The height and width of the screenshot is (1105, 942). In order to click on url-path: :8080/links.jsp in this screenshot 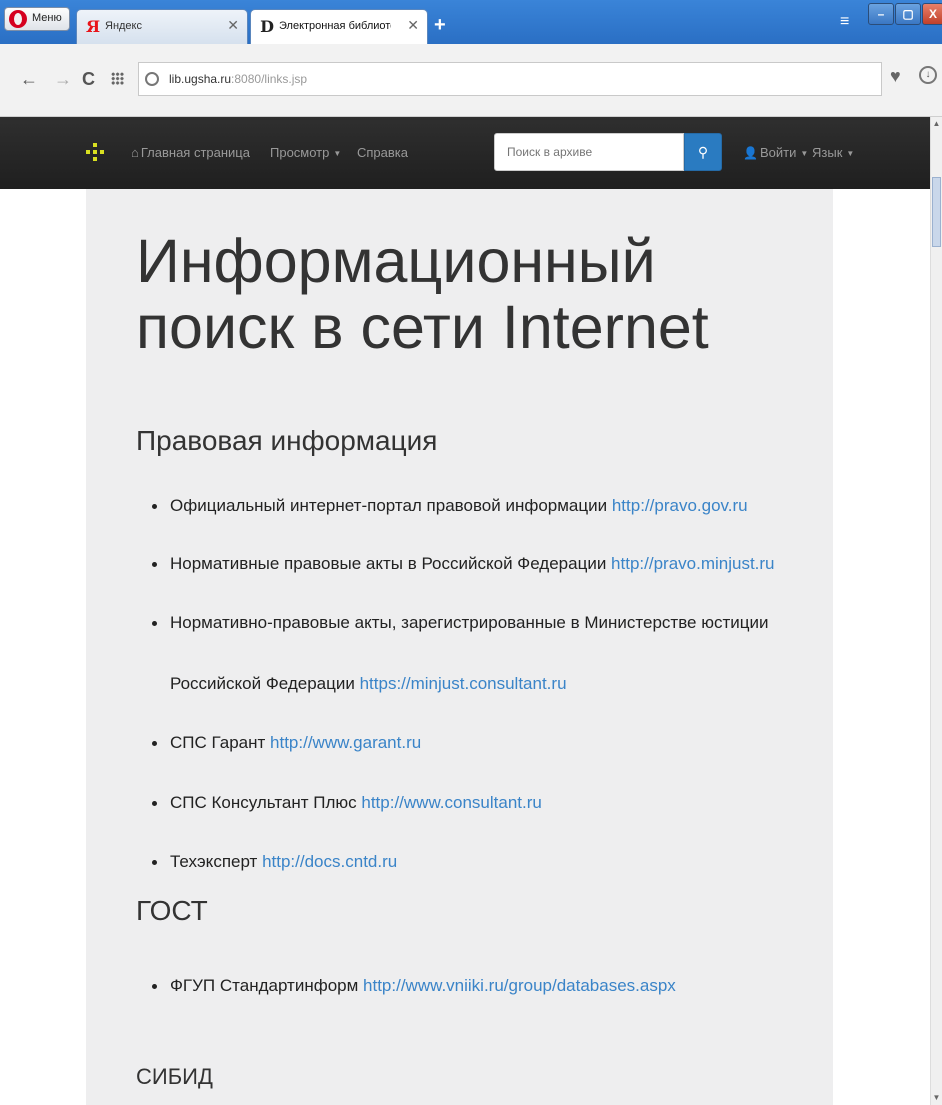, I will do `click(269, 79)`.